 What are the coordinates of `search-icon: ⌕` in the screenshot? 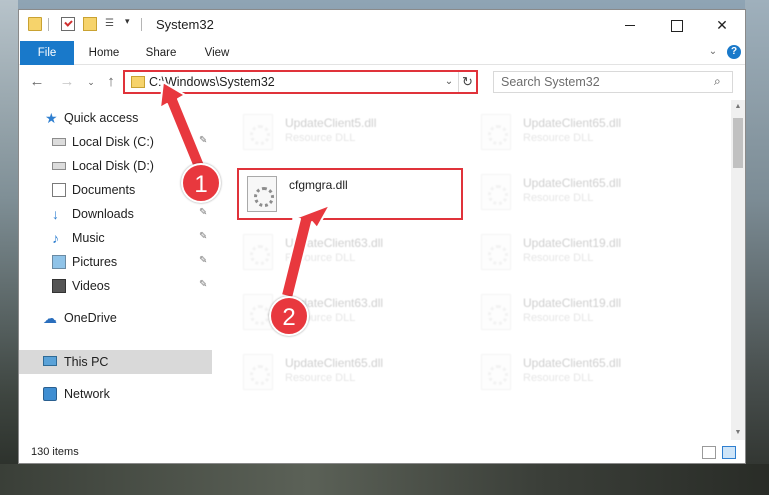 It's located at (717, 81).